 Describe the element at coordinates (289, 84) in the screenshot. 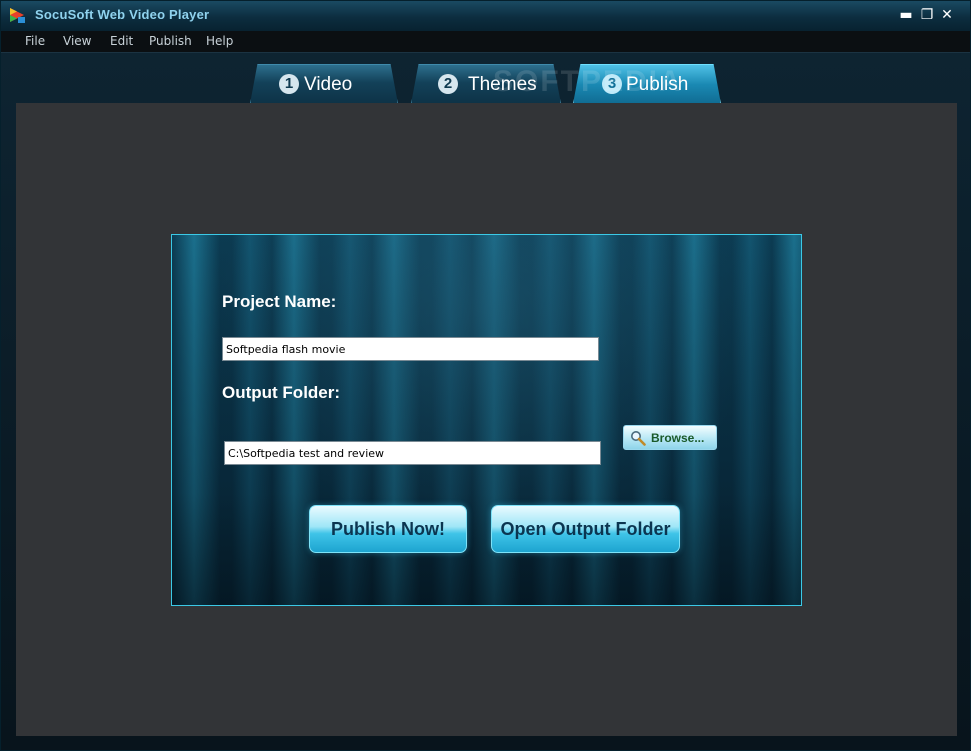

I see `tab-video-number: 1` at that location.